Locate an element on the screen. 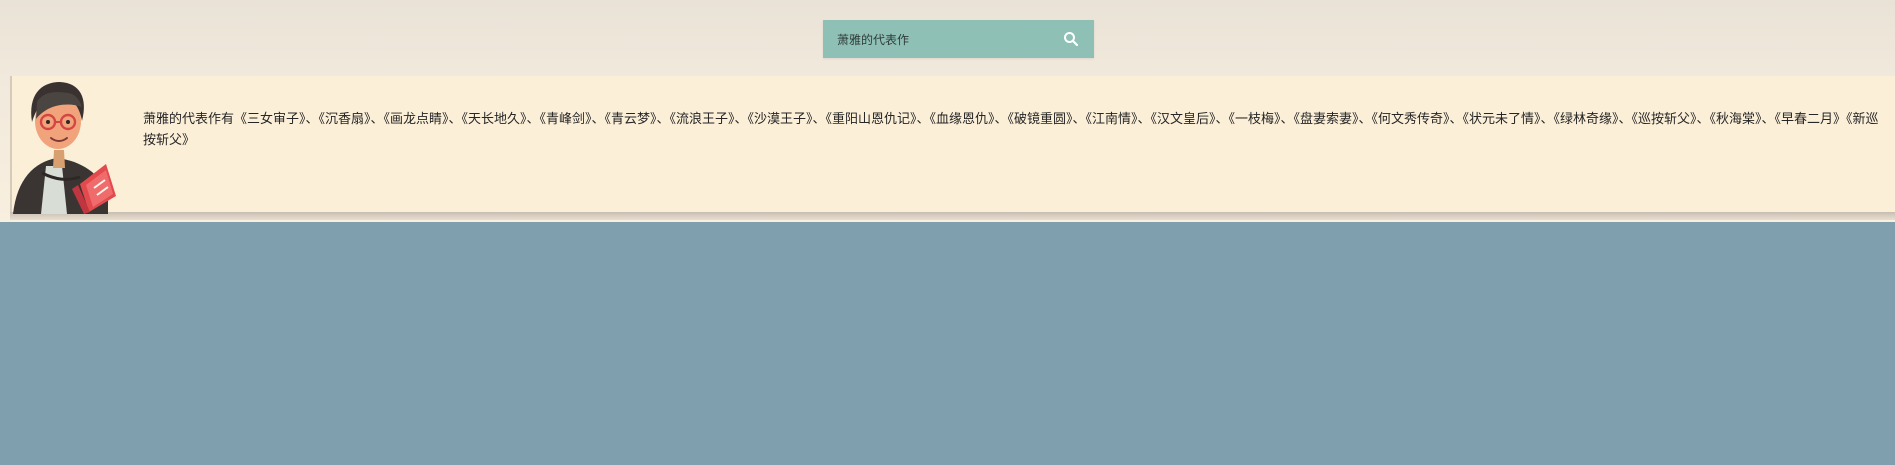 This screenshot has height=465, width=1895. search-query: 萧雅的代表作 is located at coordinates (873, 39).